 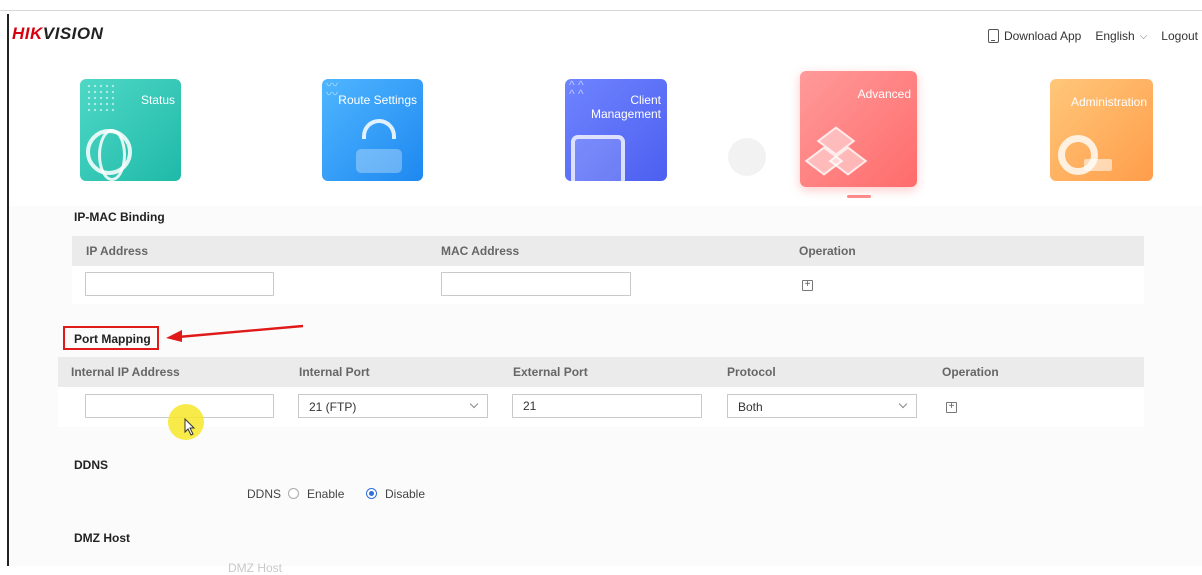 I want to click on logout-link: Logout, so click(x=1179, y=36).